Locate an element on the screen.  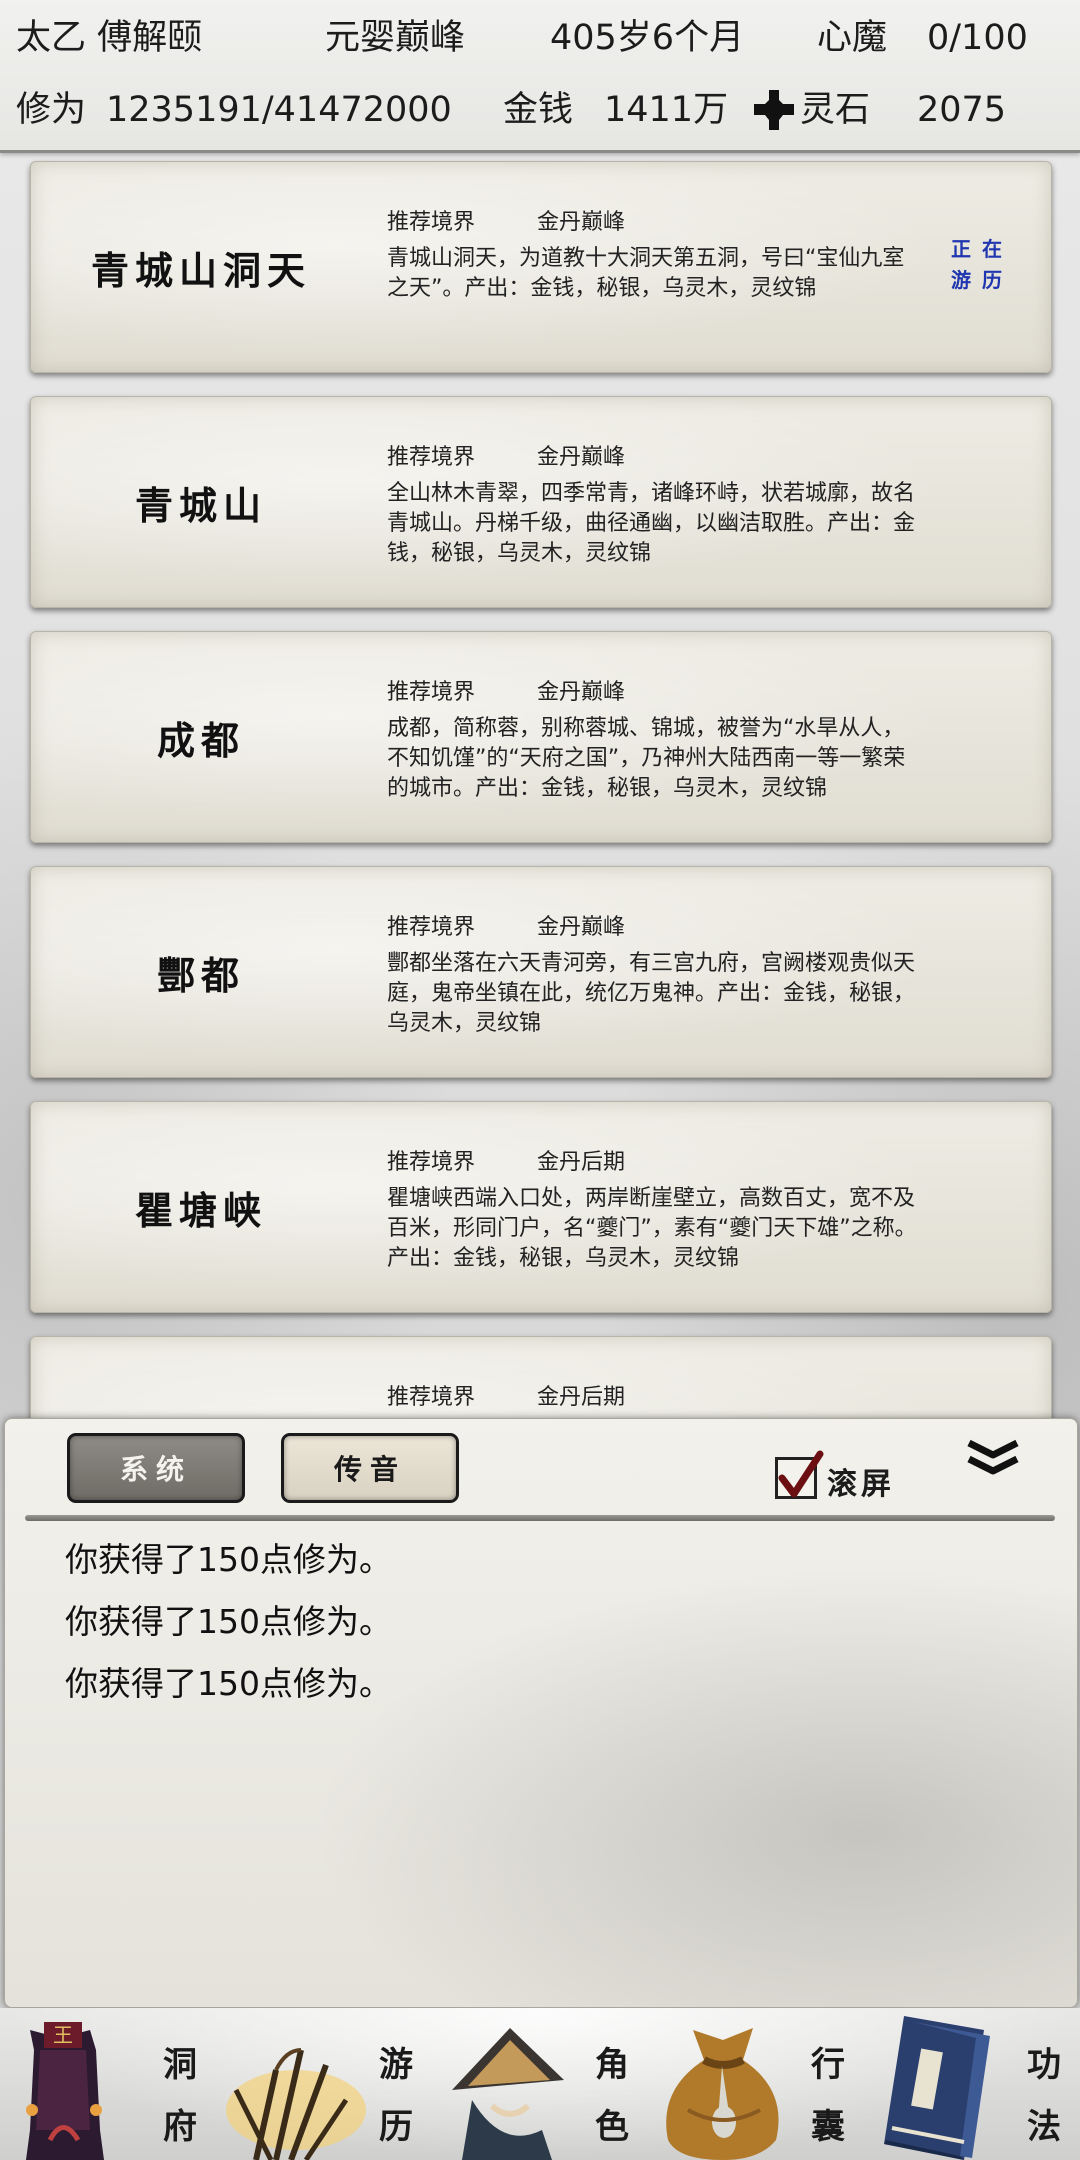
nav-bag: 行囊 is located at coordinates (756, 2084).